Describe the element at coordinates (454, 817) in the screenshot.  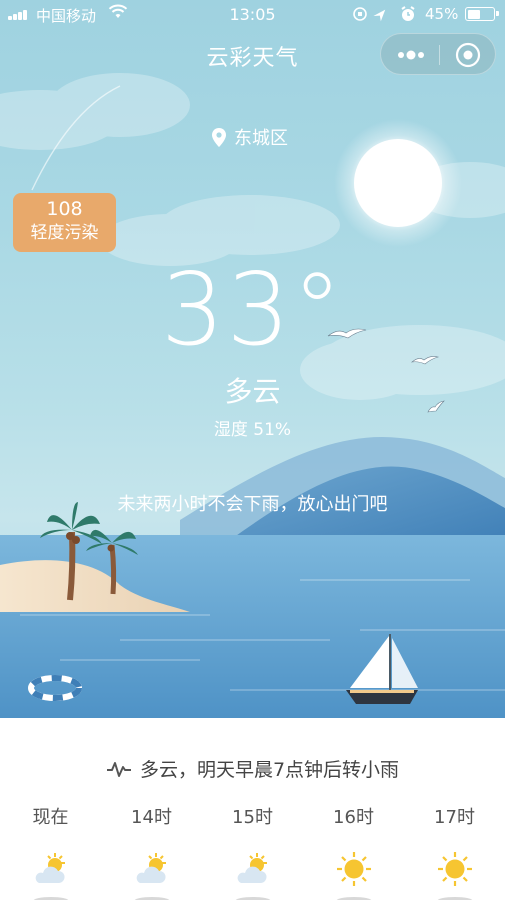
I see `hour-label: 17时` at that location.